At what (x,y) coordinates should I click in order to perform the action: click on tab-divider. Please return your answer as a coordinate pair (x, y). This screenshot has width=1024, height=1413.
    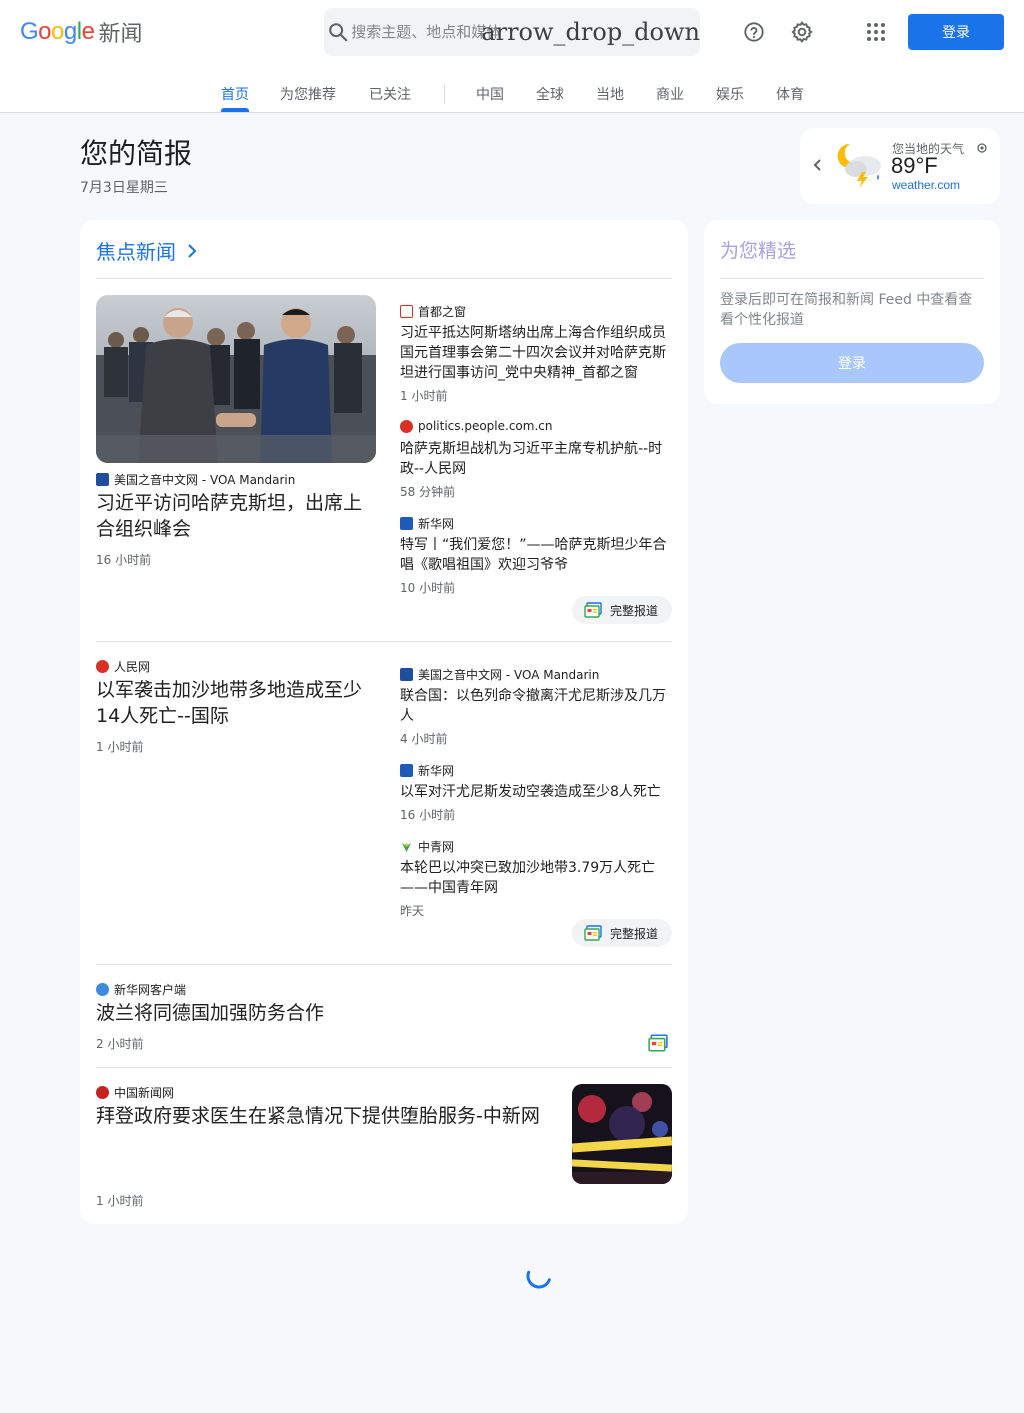
    Looking at the image, I should click on (444, 94).